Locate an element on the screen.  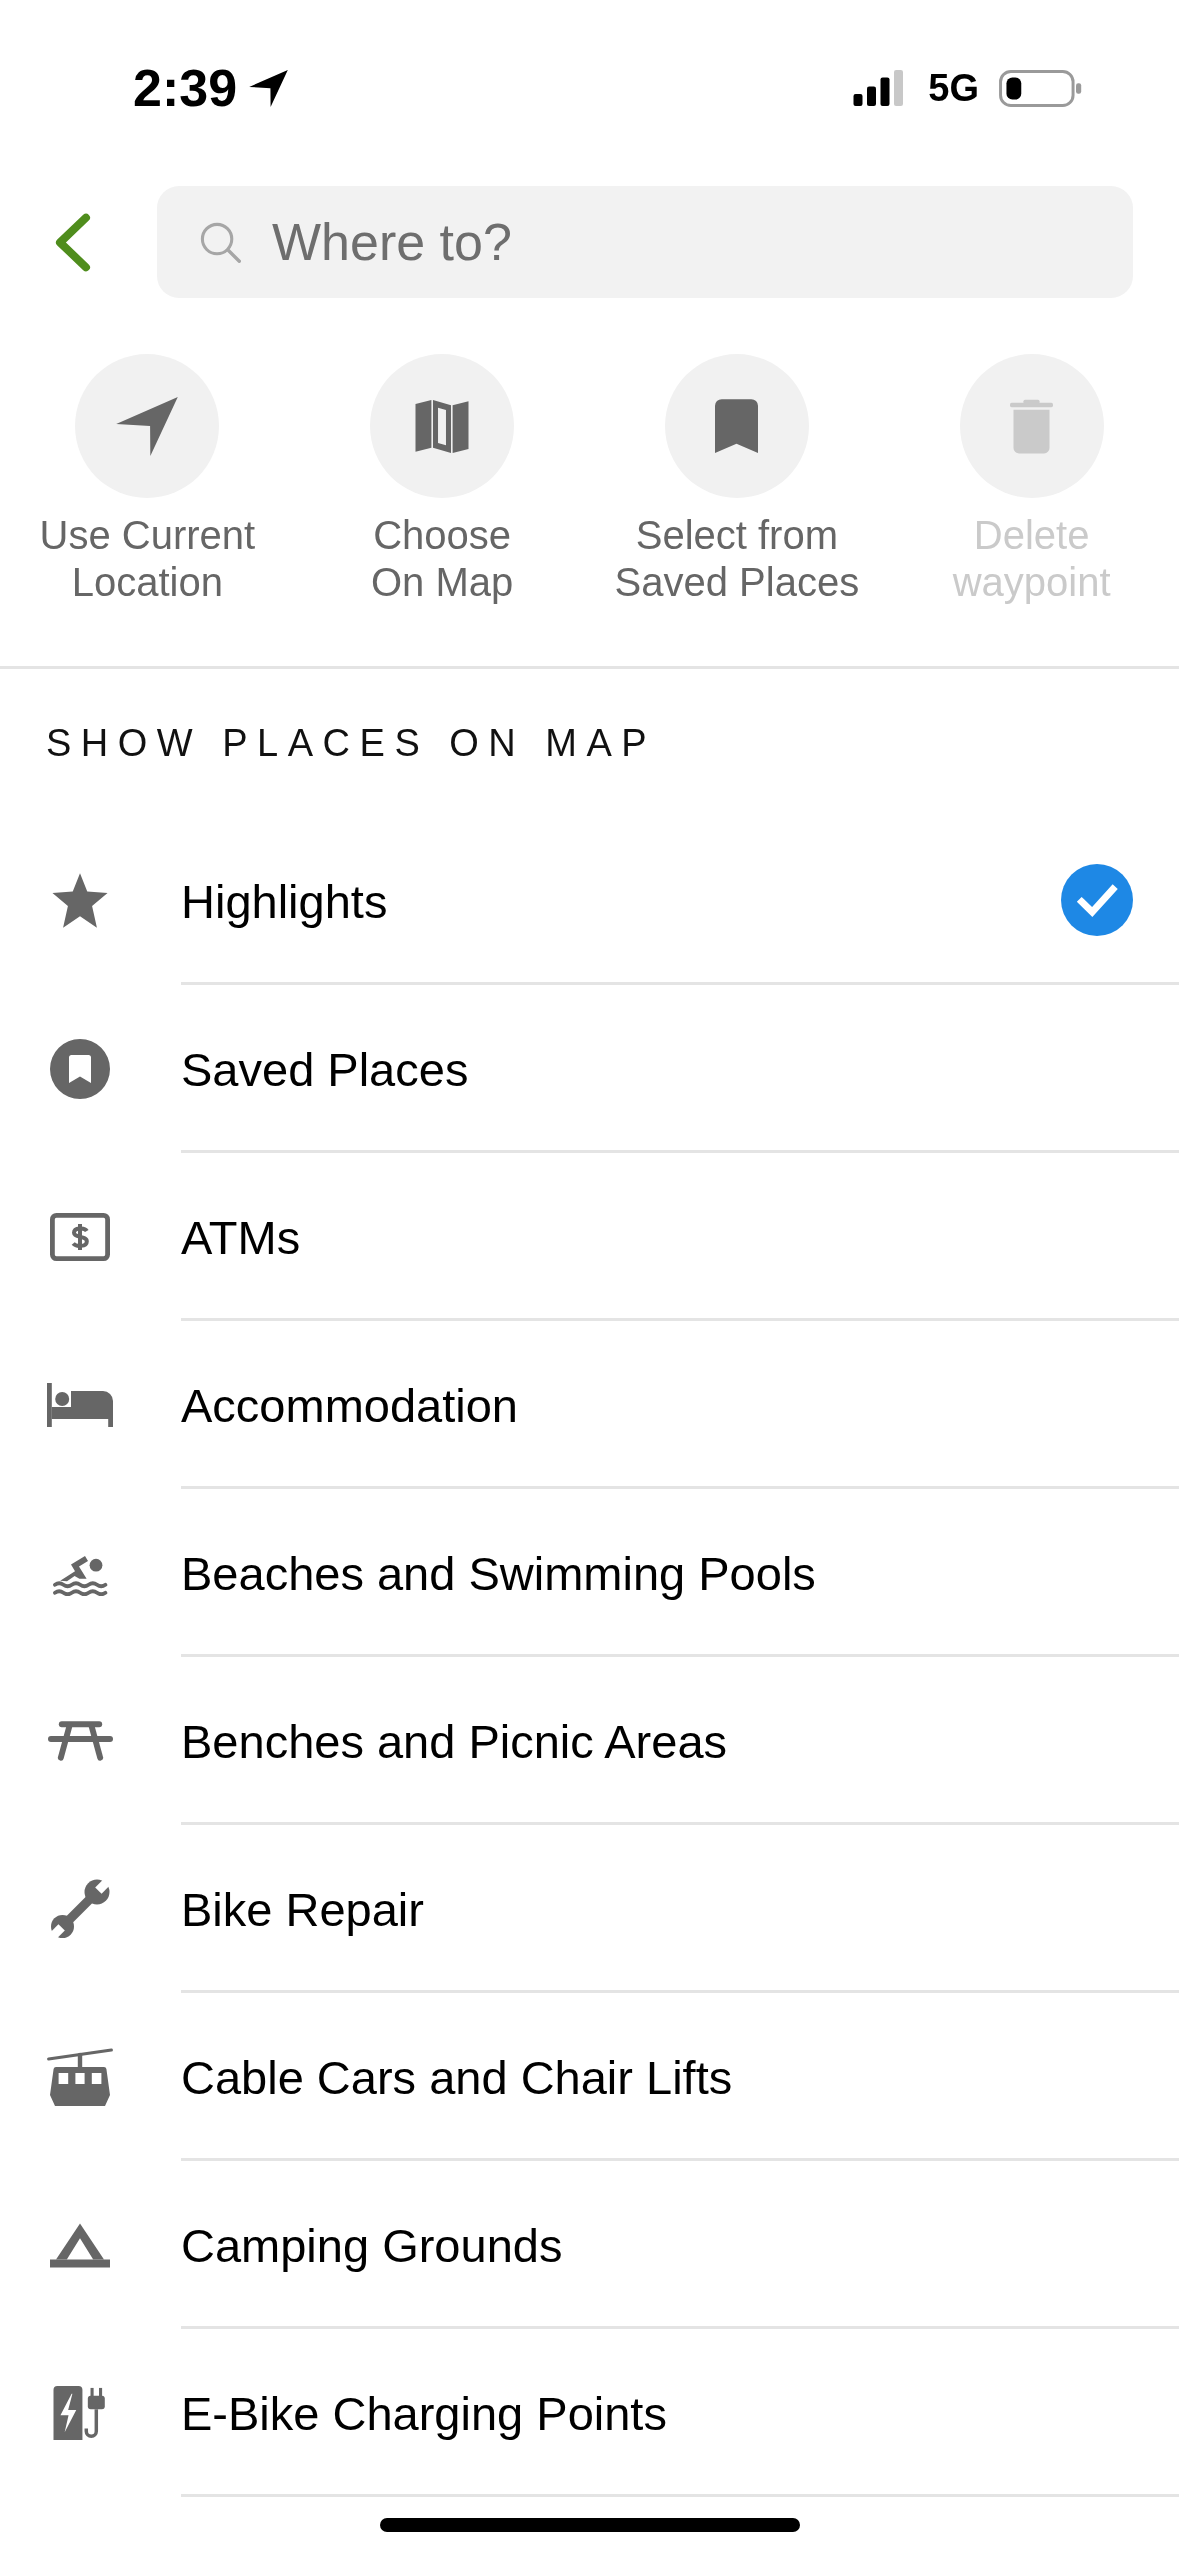
search-field: Where to? is located at coordinates (645, 242).